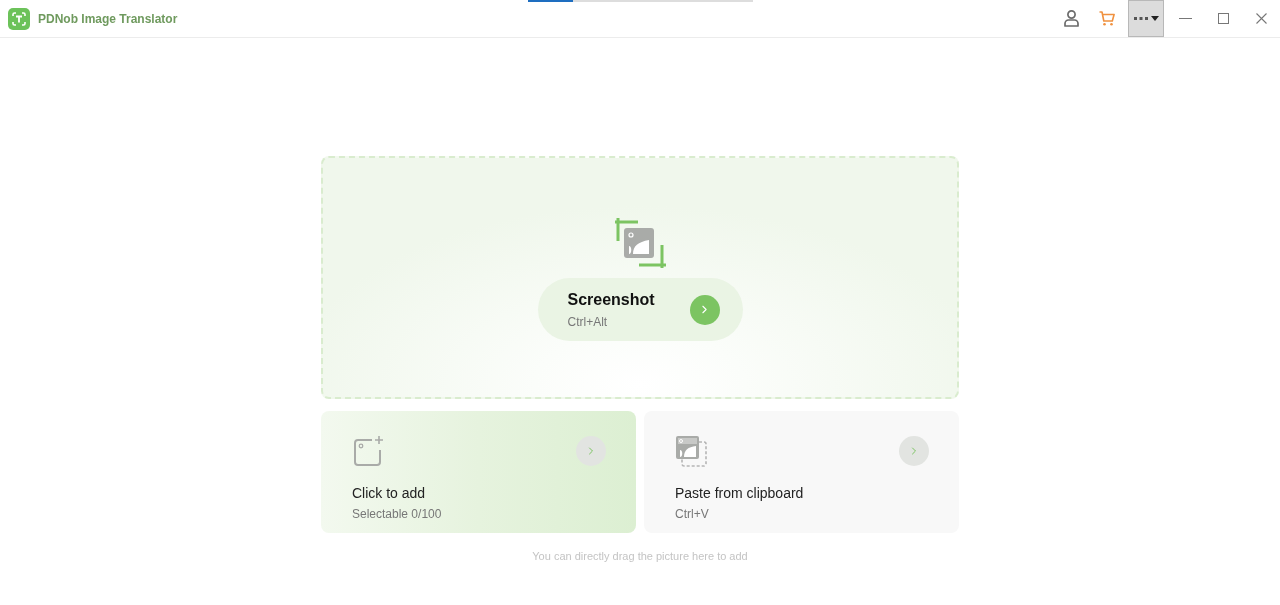 The image size is (1280, 605). What do you see at coordinates (1071, 18) in the screenshot?
I see `user-icon` at bounding box center [1071, 18].